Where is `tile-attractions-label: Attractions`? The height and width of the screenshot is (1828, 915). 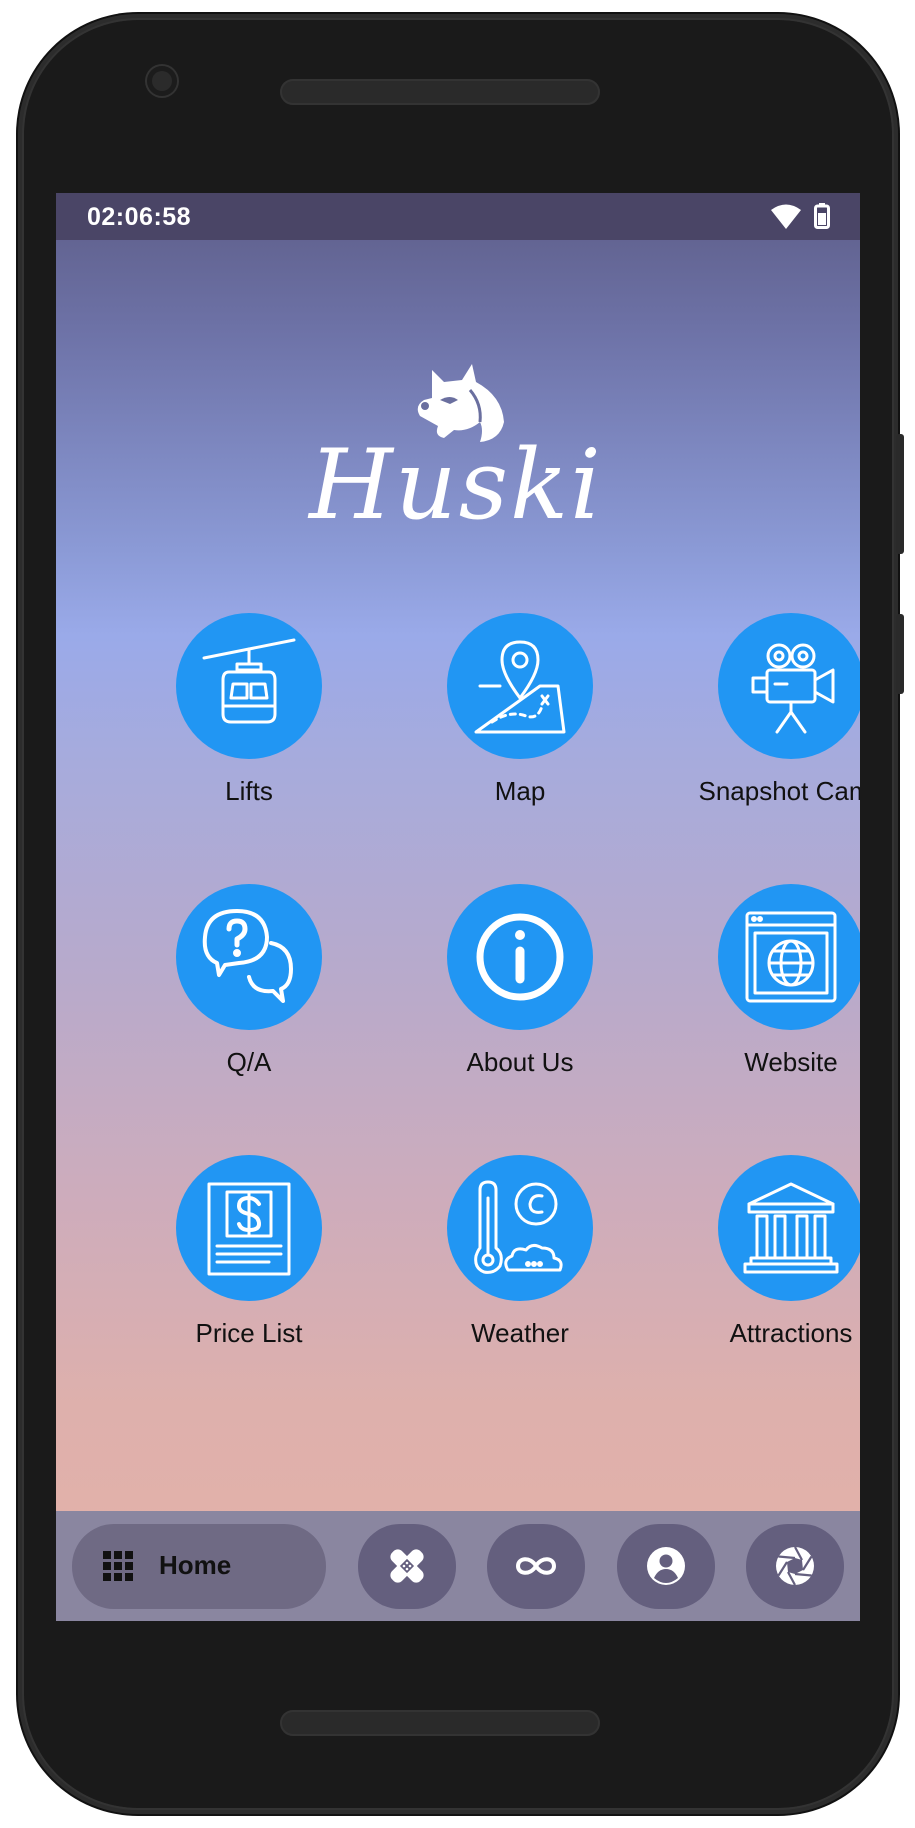 tile-attractions-label: Attractions is located at coordinates (791, 1333).